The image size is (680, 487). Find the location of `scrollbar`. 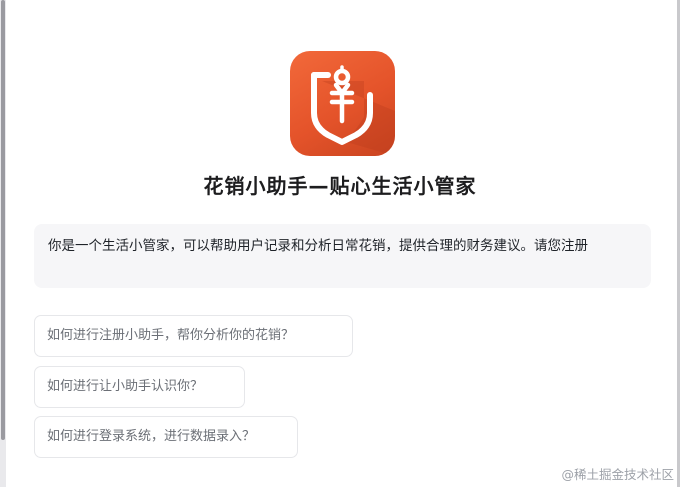

scrollbar is located at coordinates (3, 220).